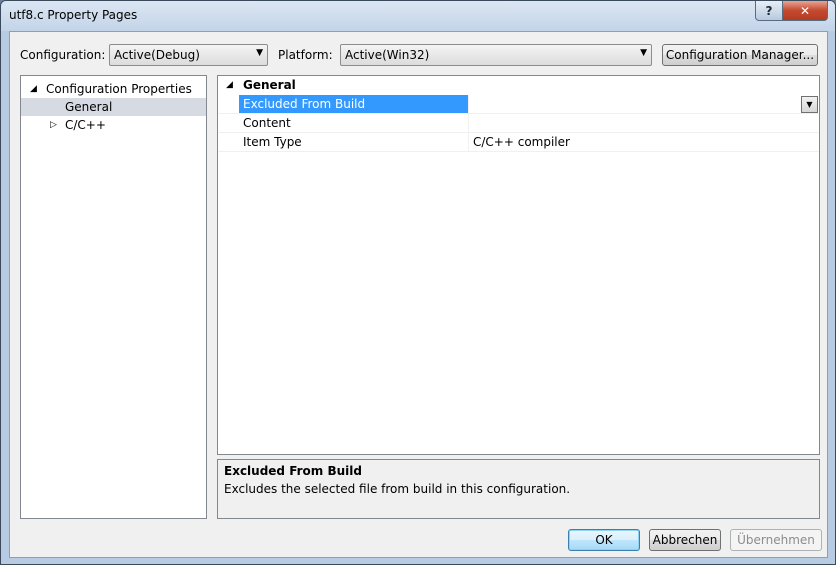  What do you see at coordinates (496, 55) in the screenshot?
I see `platform-dropdown: Active(Win32) ▼` at bounding box center [496, 55].